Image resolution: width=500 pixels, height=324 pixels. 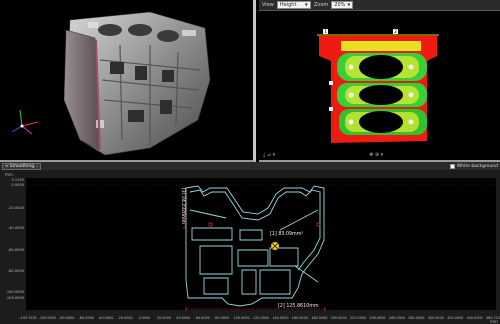 What do you see at coordinates (9, 174) in the screenshot?
I see `y-unit-label: mm` at bounding box center [9, 174].